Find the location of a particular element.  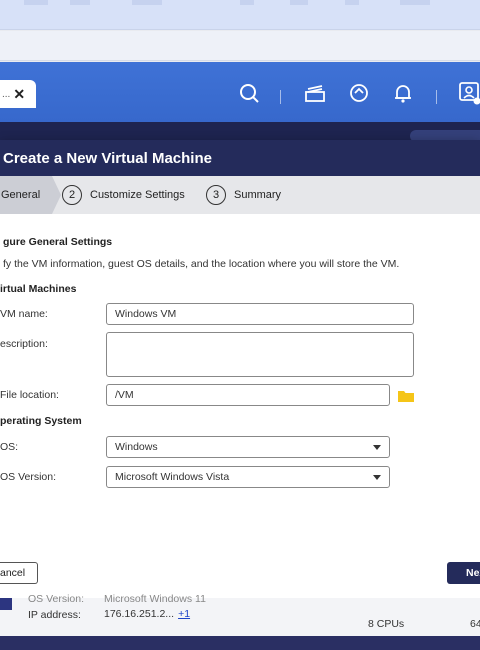

step-summary: 3 Summary is located at coordinates (243, 195).